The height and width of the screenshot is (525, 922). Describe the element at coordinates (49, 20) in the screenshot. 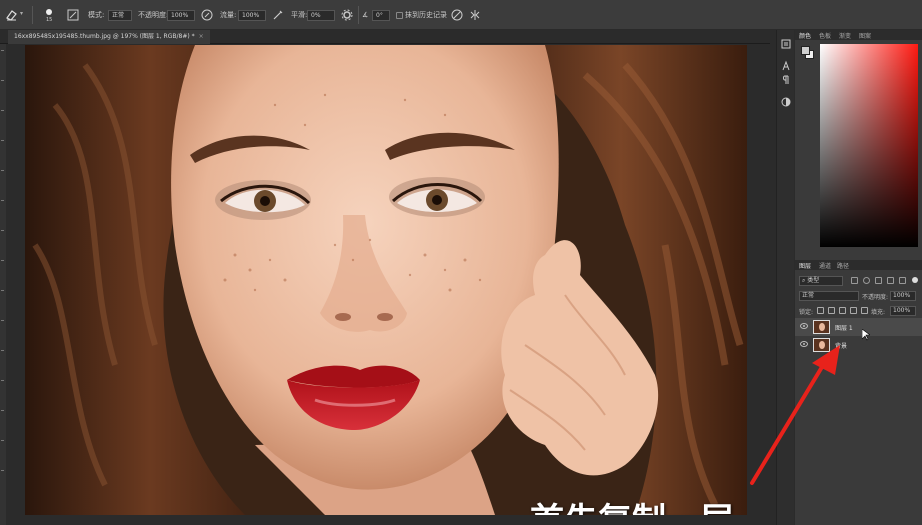

I see `brush-size-value: 15` at that location.